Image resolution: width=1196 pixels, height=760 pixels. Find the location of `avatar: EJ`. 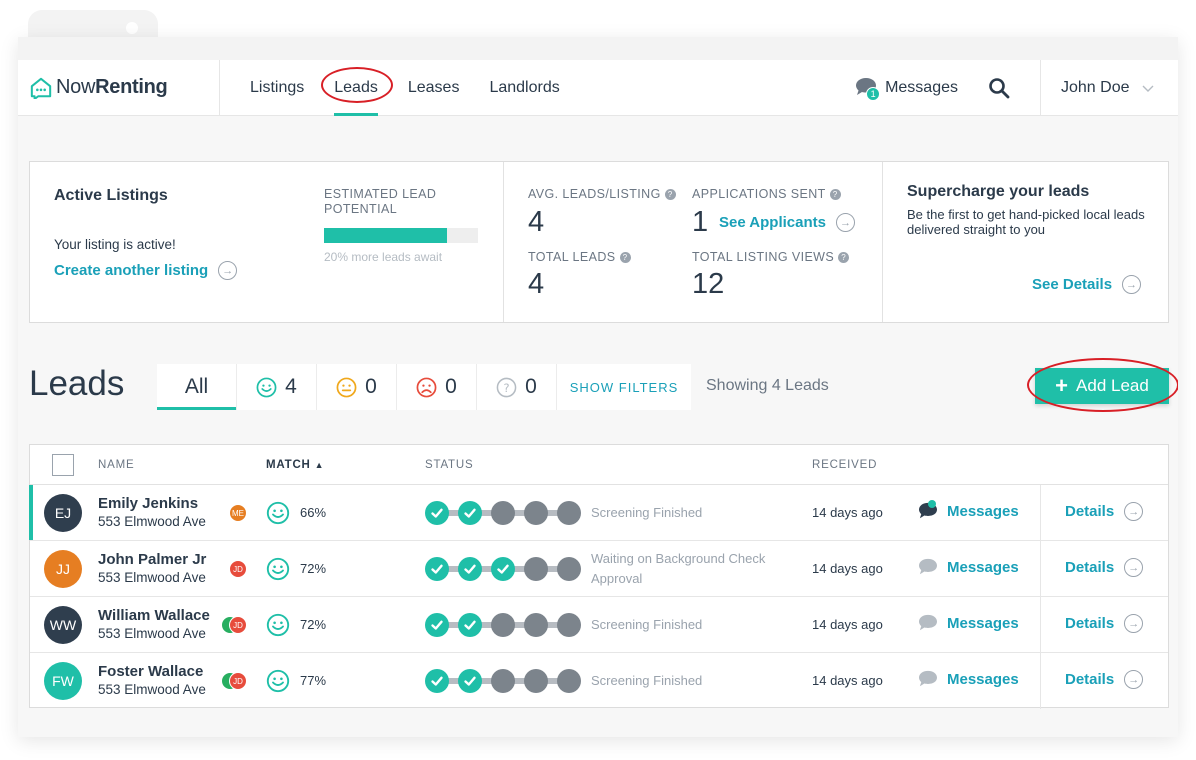

avatar: EJ is located at coordinates (63, 513).